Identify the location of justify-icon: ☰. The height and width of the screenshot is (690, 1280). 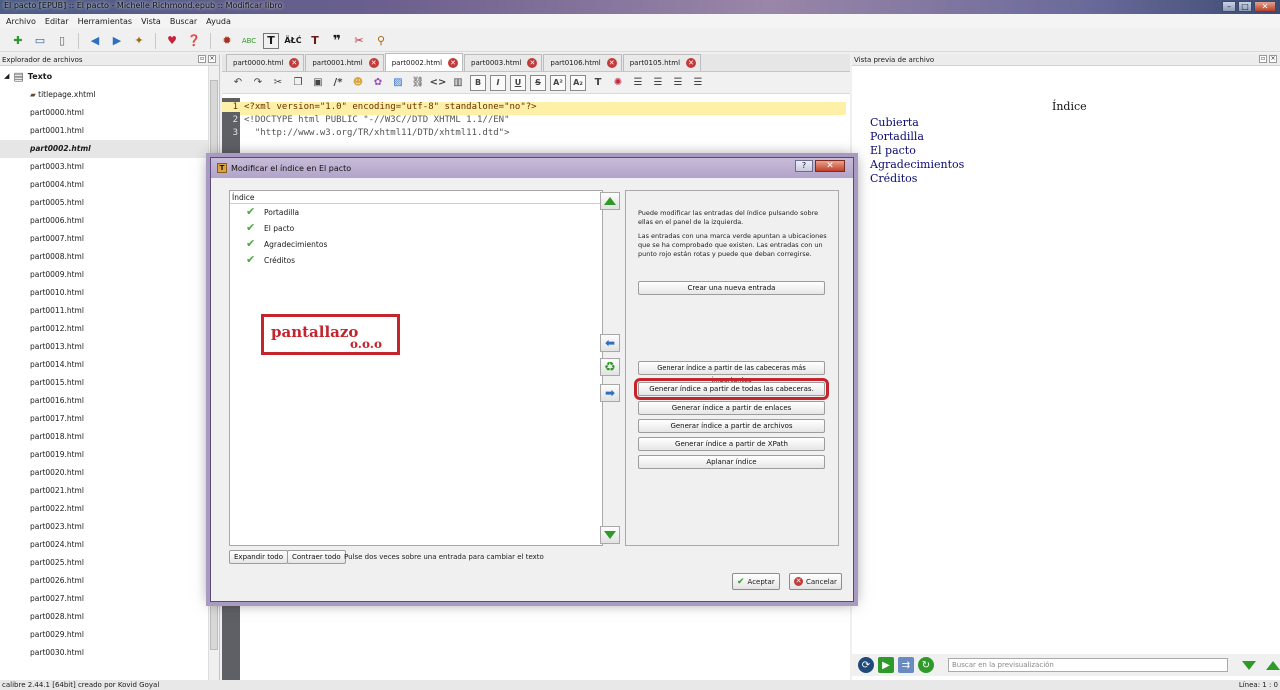
(698, 83).